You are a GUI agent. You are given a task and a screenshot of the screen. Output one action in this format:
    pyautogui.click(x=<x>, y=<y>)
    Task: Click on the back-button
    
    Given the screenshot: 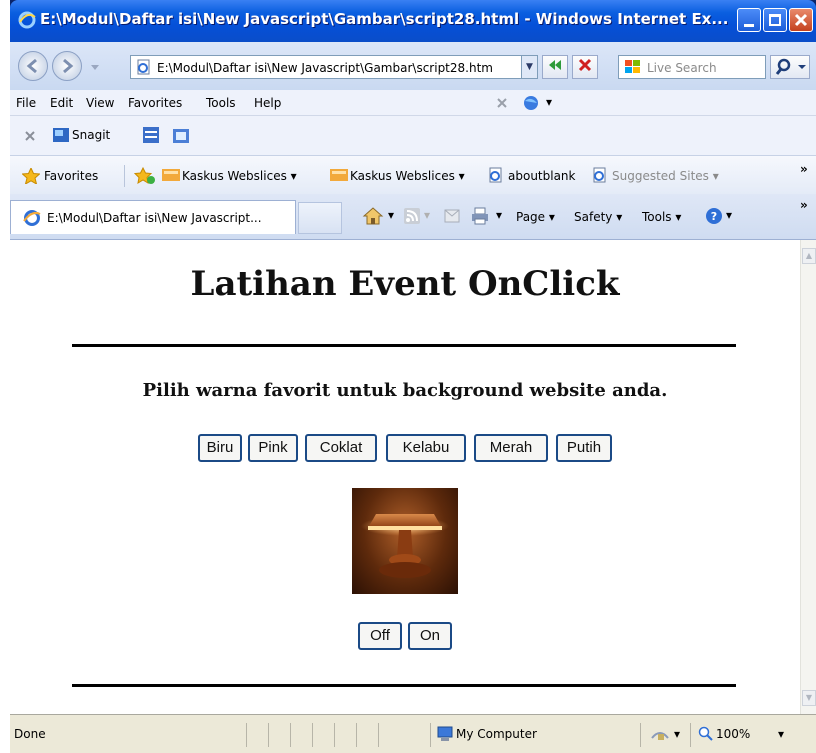 What is the action you would take?
    pyautogui.click(x=33, y=66)
    